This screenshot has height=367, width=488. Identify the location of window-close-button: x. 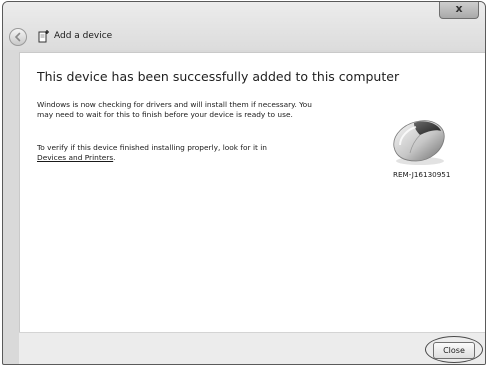
(459, 10).